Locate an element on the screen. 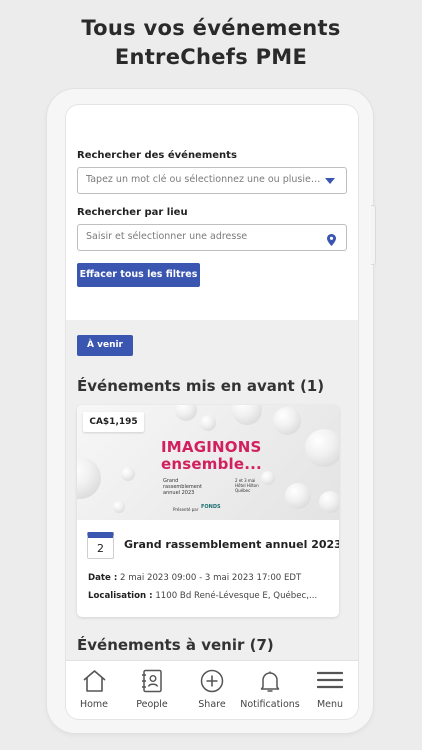 This screenshot has width=422, height=750. home-icon is located at coordinates (94, 681).